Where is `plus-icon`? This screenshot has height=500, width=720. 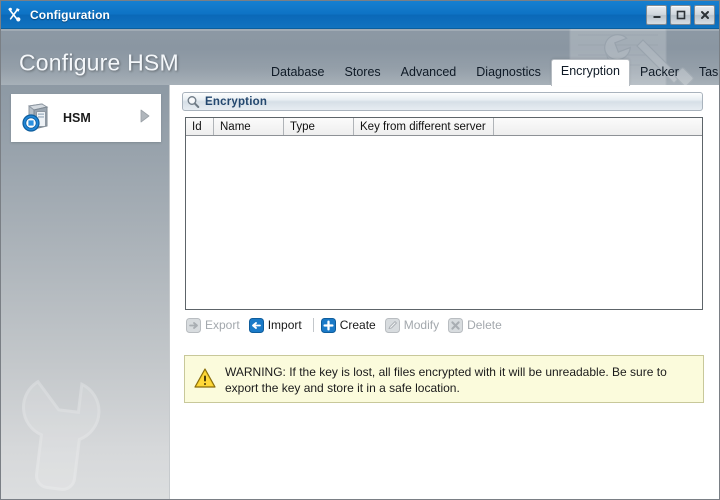 plus-icon is located at coordinates (328, 325).